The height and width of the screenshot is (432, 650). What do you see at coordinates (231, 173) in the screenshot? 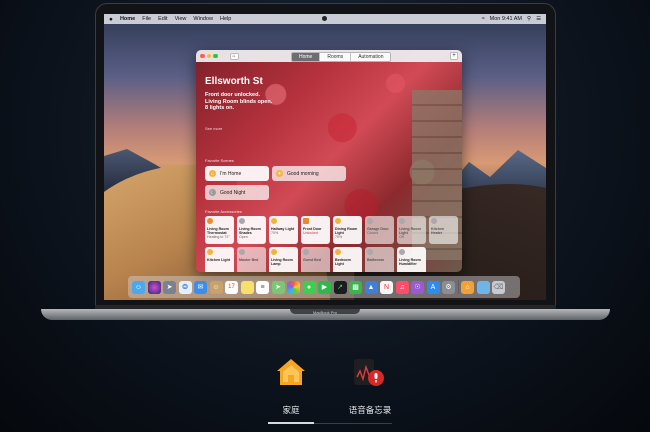
I see `scene-label: I'm Home` at bounding box center [231, 173].